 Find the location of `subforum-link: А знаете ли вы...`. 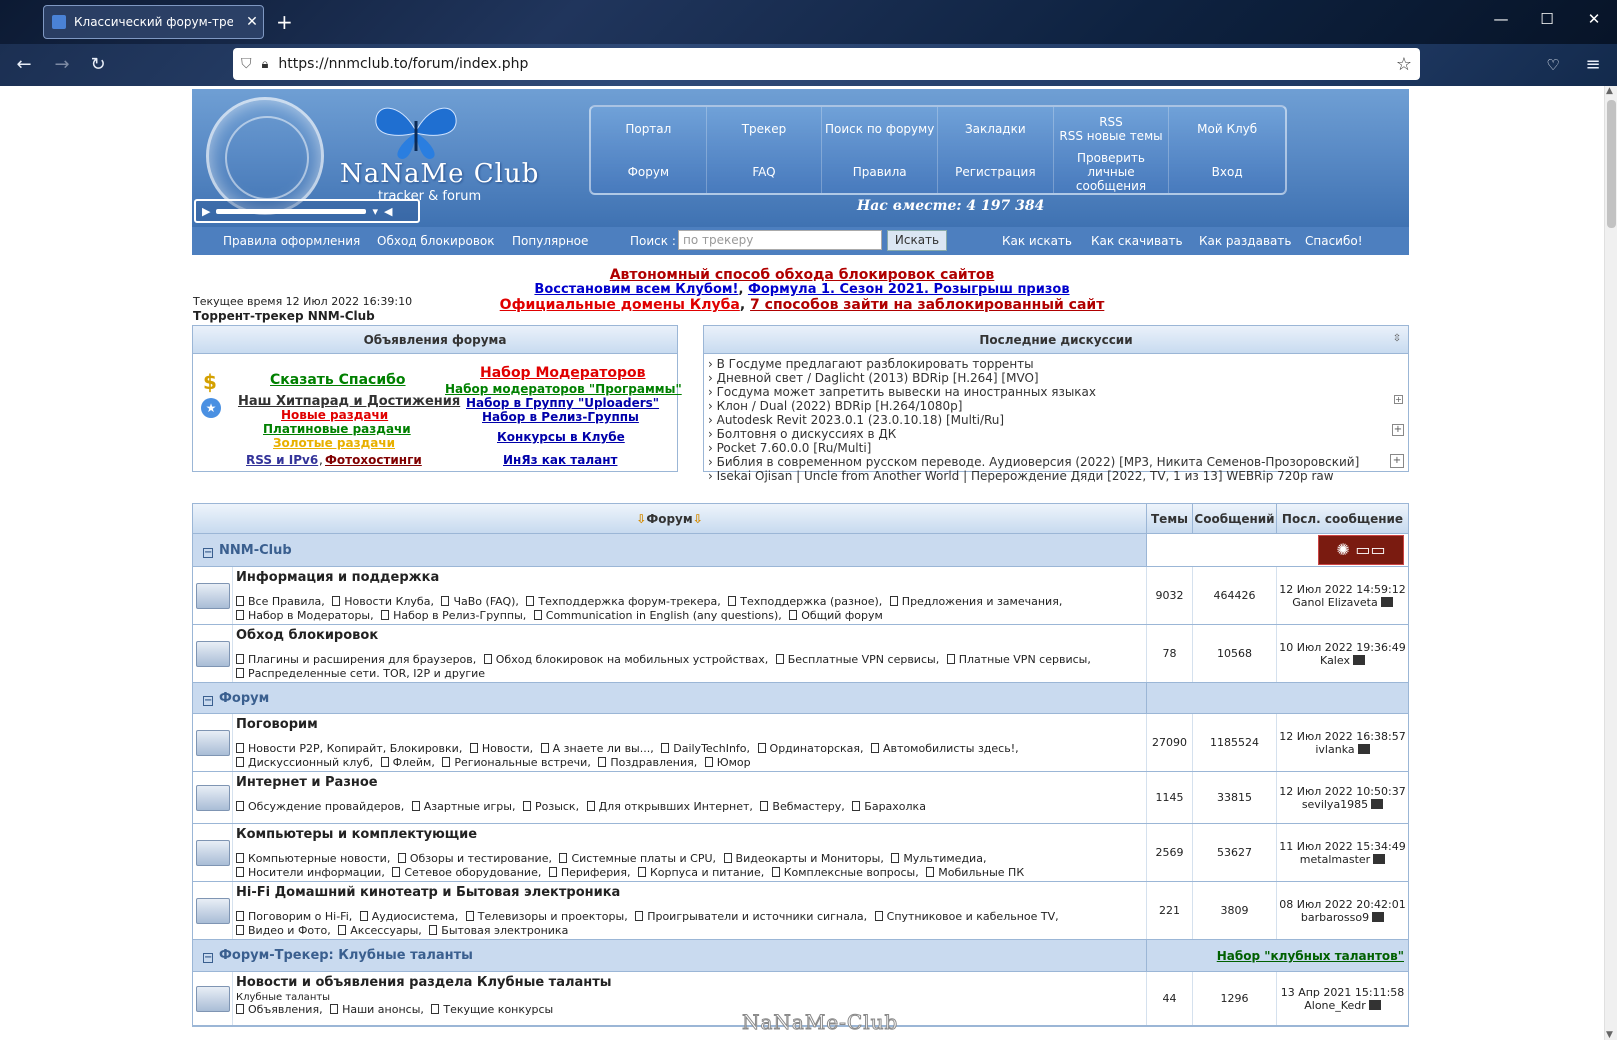

subforum-link: А знаете ли вы... is located at coordinates (602, 748).